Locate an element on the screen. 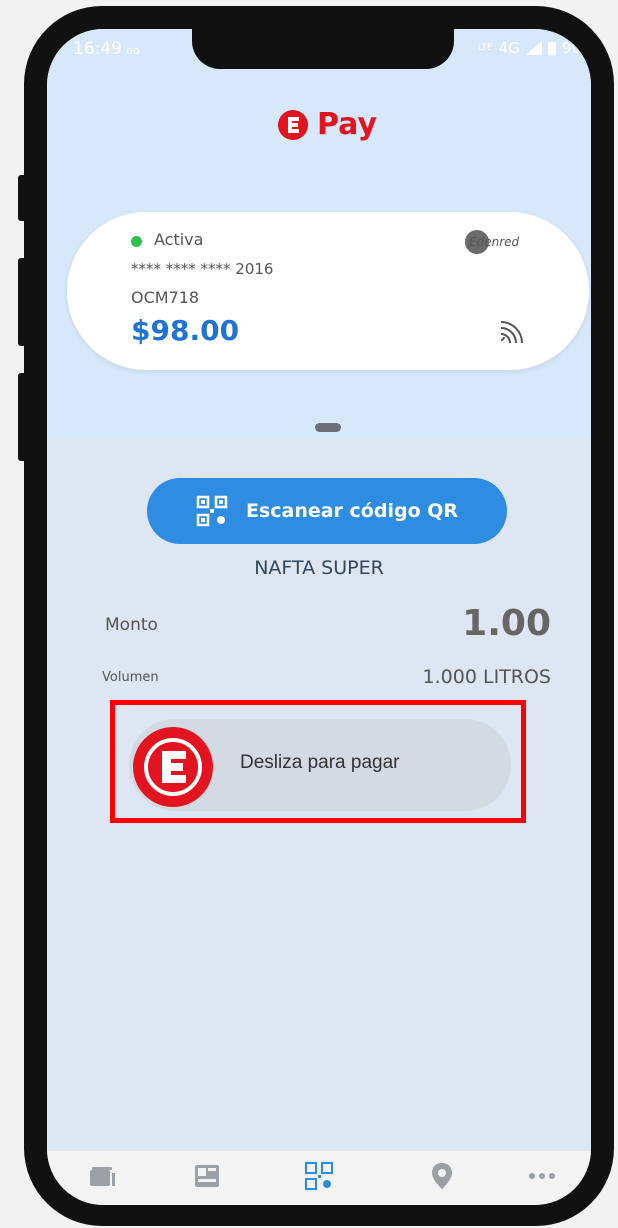 The image size is (618, 1228). volume-value: 1.000 LITROS is located at coordinates (486, 677).